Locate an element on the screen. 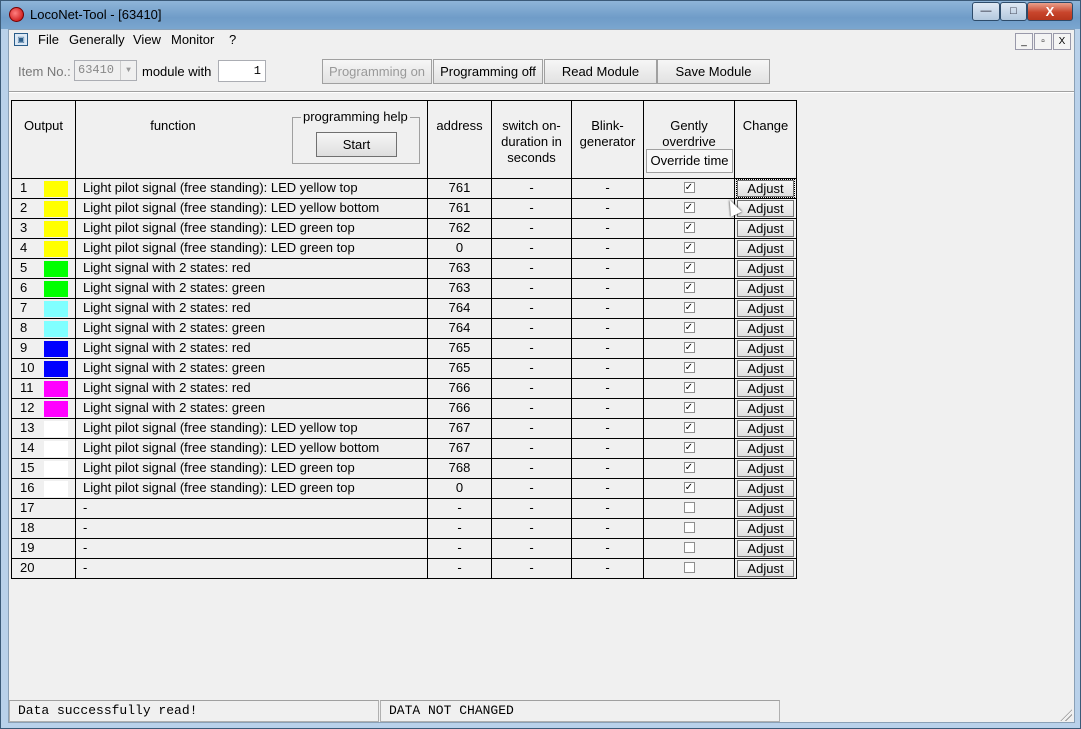  start-button: Start is located at coordinates (356, 144).